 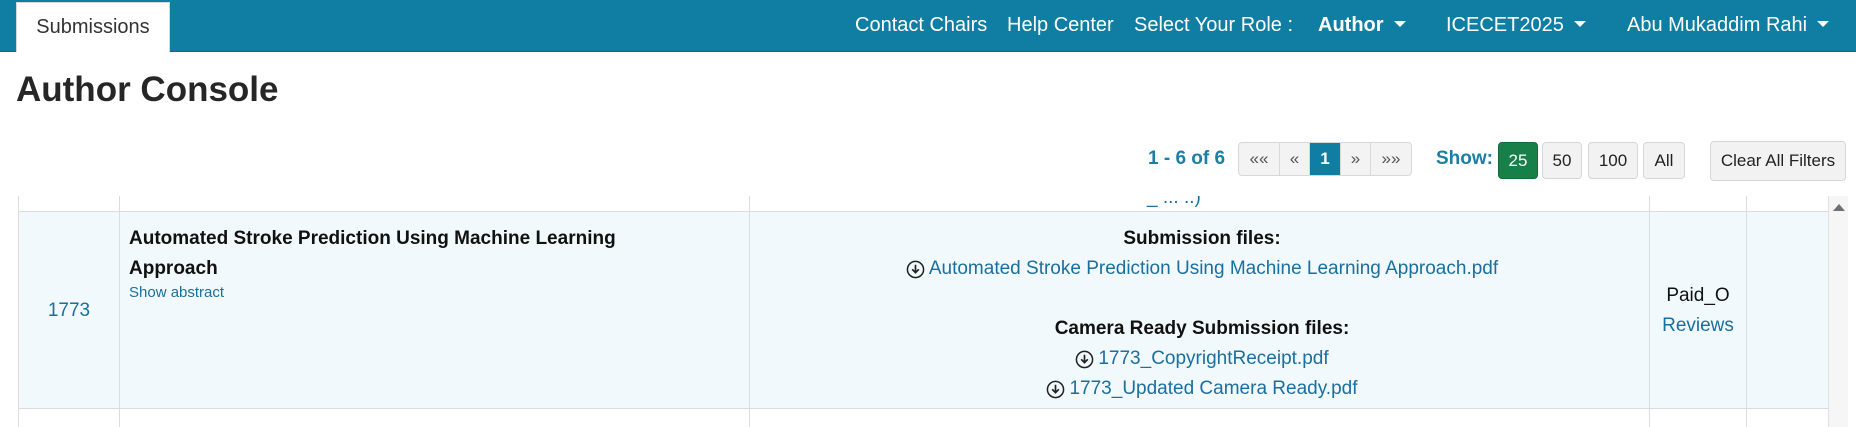 I want to click on paper-title-line-2: Approach, so click(x=173, y=268).